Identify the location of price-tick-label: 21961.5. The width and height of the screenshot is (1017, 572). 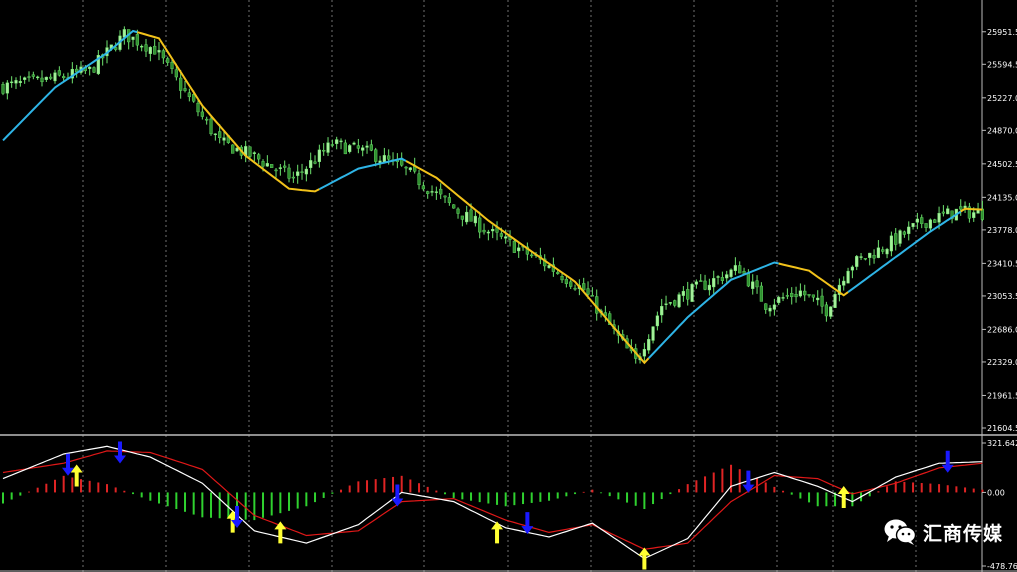
(1002, 395).